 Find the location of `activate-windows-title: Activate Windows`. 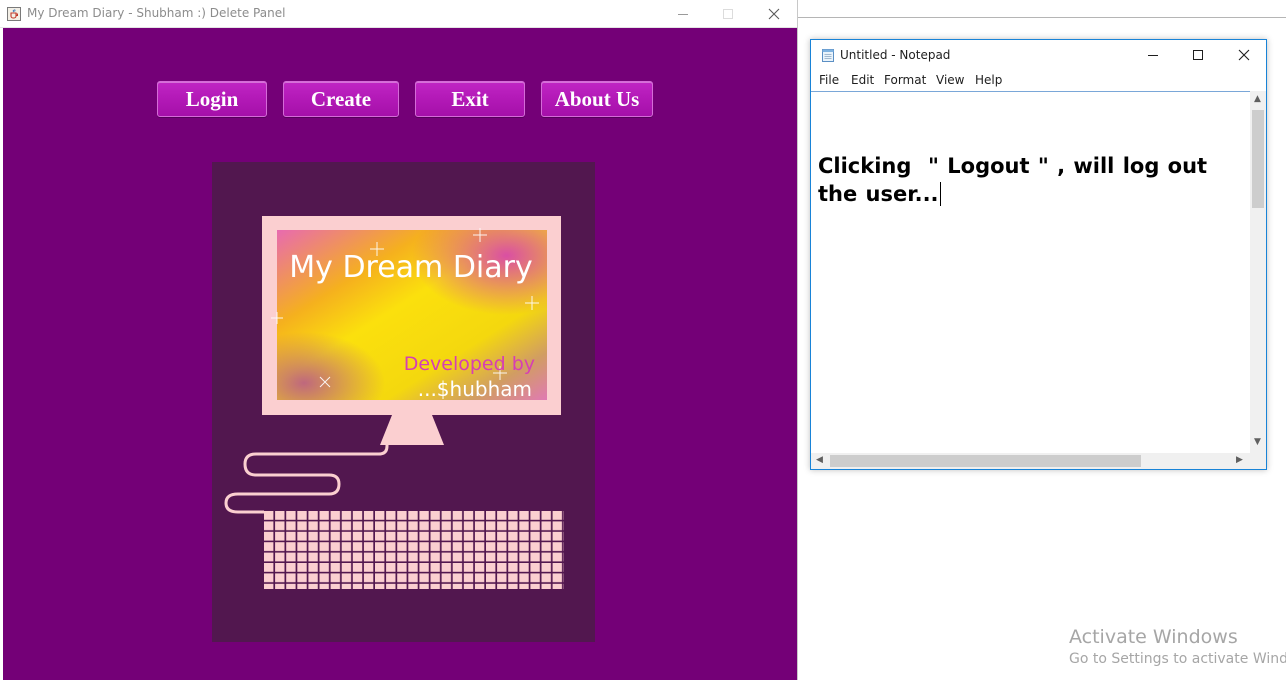

activate-windows-title: Activate Windows is located at coordinates (1153, 637).